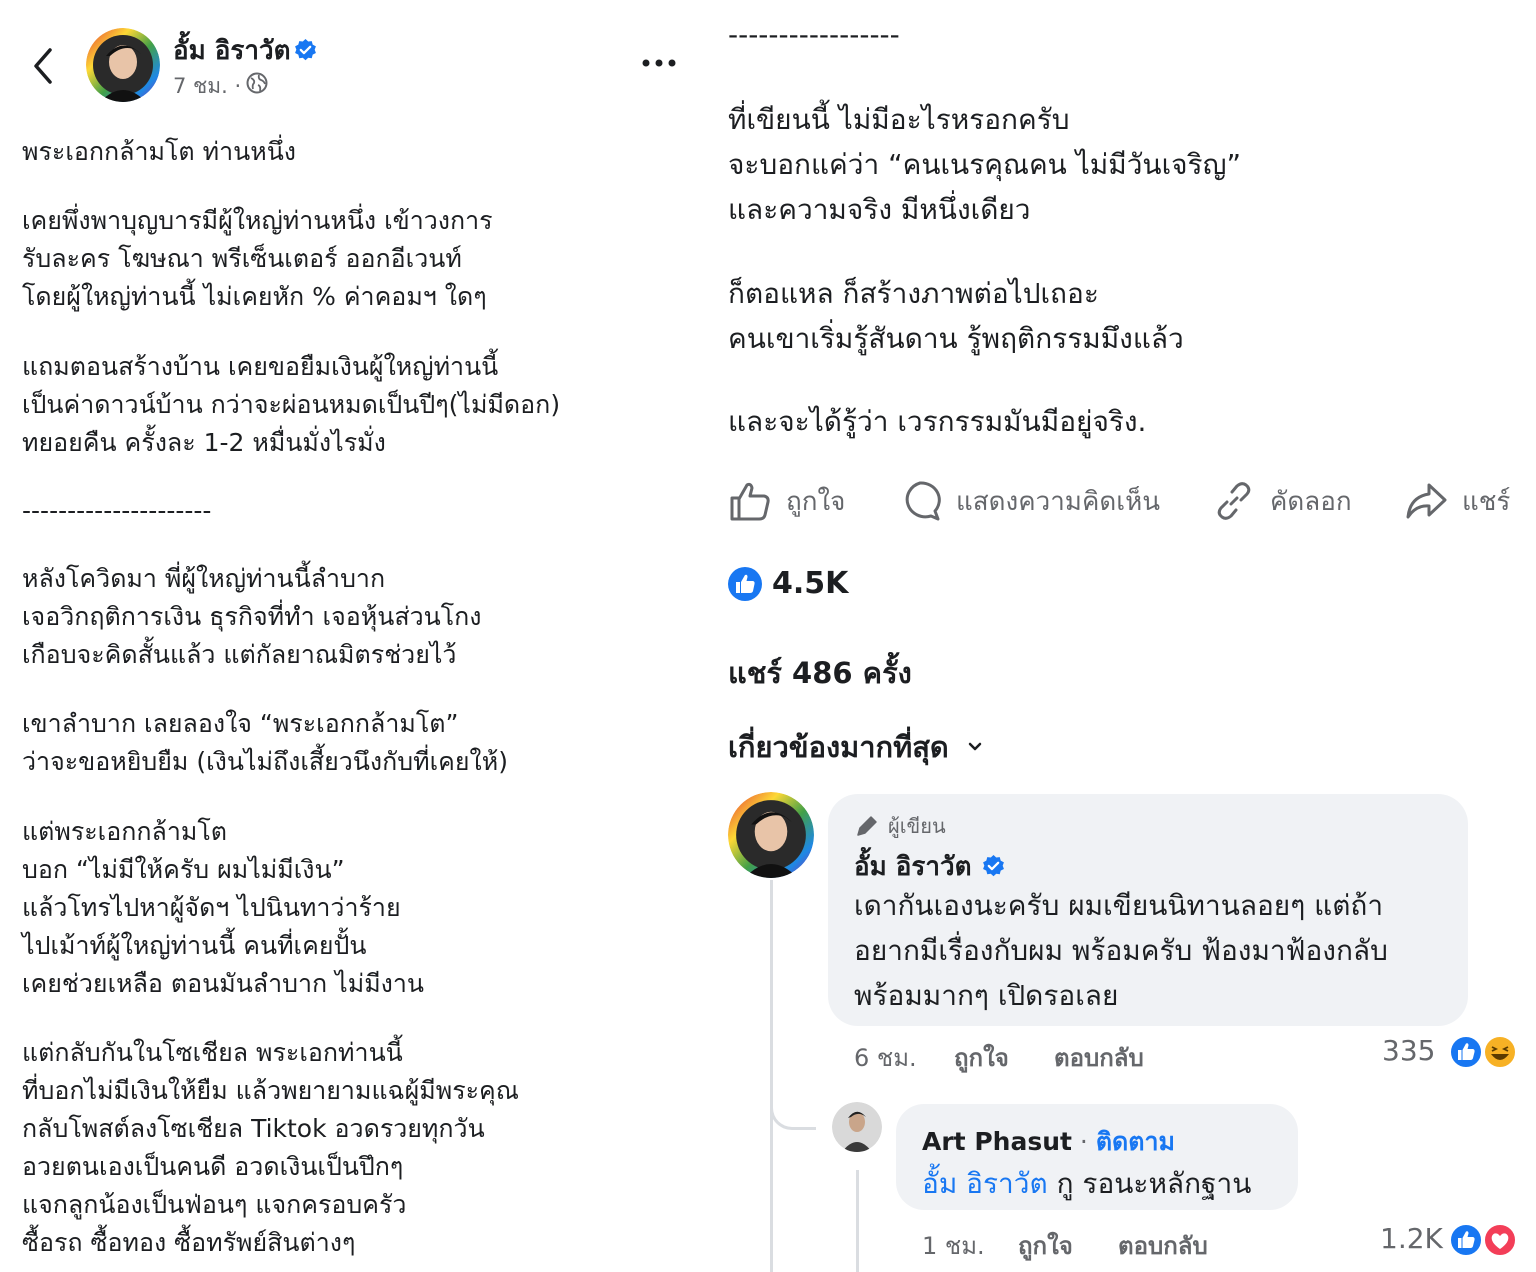 The height and width of the screenshot is (1272, 1536). Describe the element at coordinates (1500, 1052) in the screenshot. I see `haha-reaction-icon` at that location.